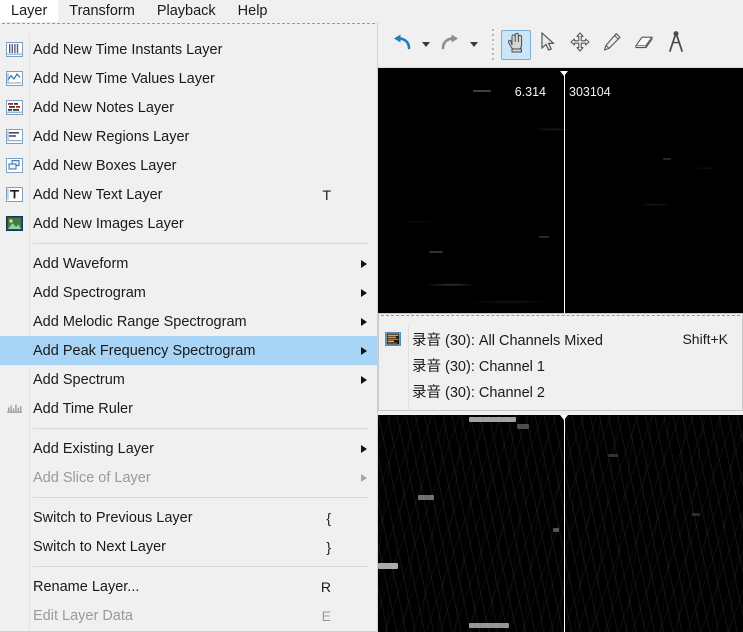 Image resolution: width=743 pixels, height=632 pixels. I want to click on menu-add-new-time-values-layer: Add New Time Values Layer, so click(188, 78).